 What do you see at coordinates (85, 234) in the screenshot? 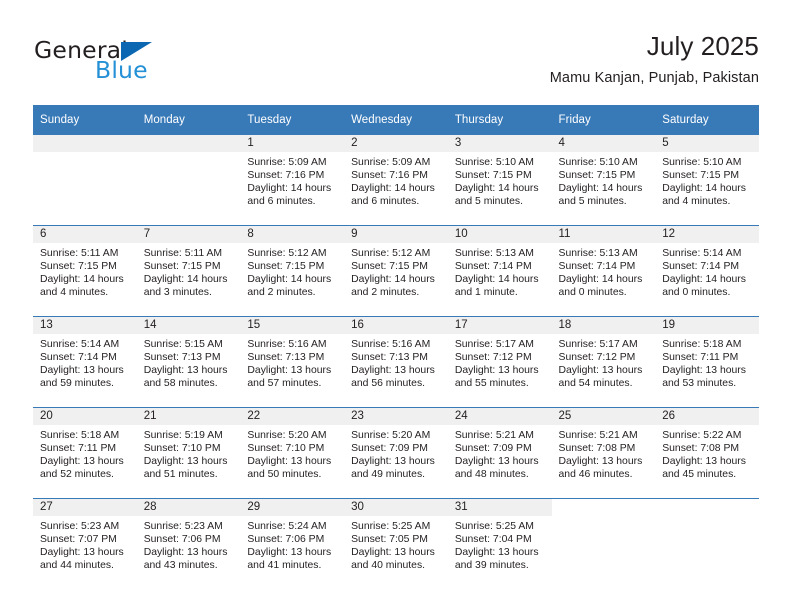
I see `day-number: 6` at bounding box center [85, 234].